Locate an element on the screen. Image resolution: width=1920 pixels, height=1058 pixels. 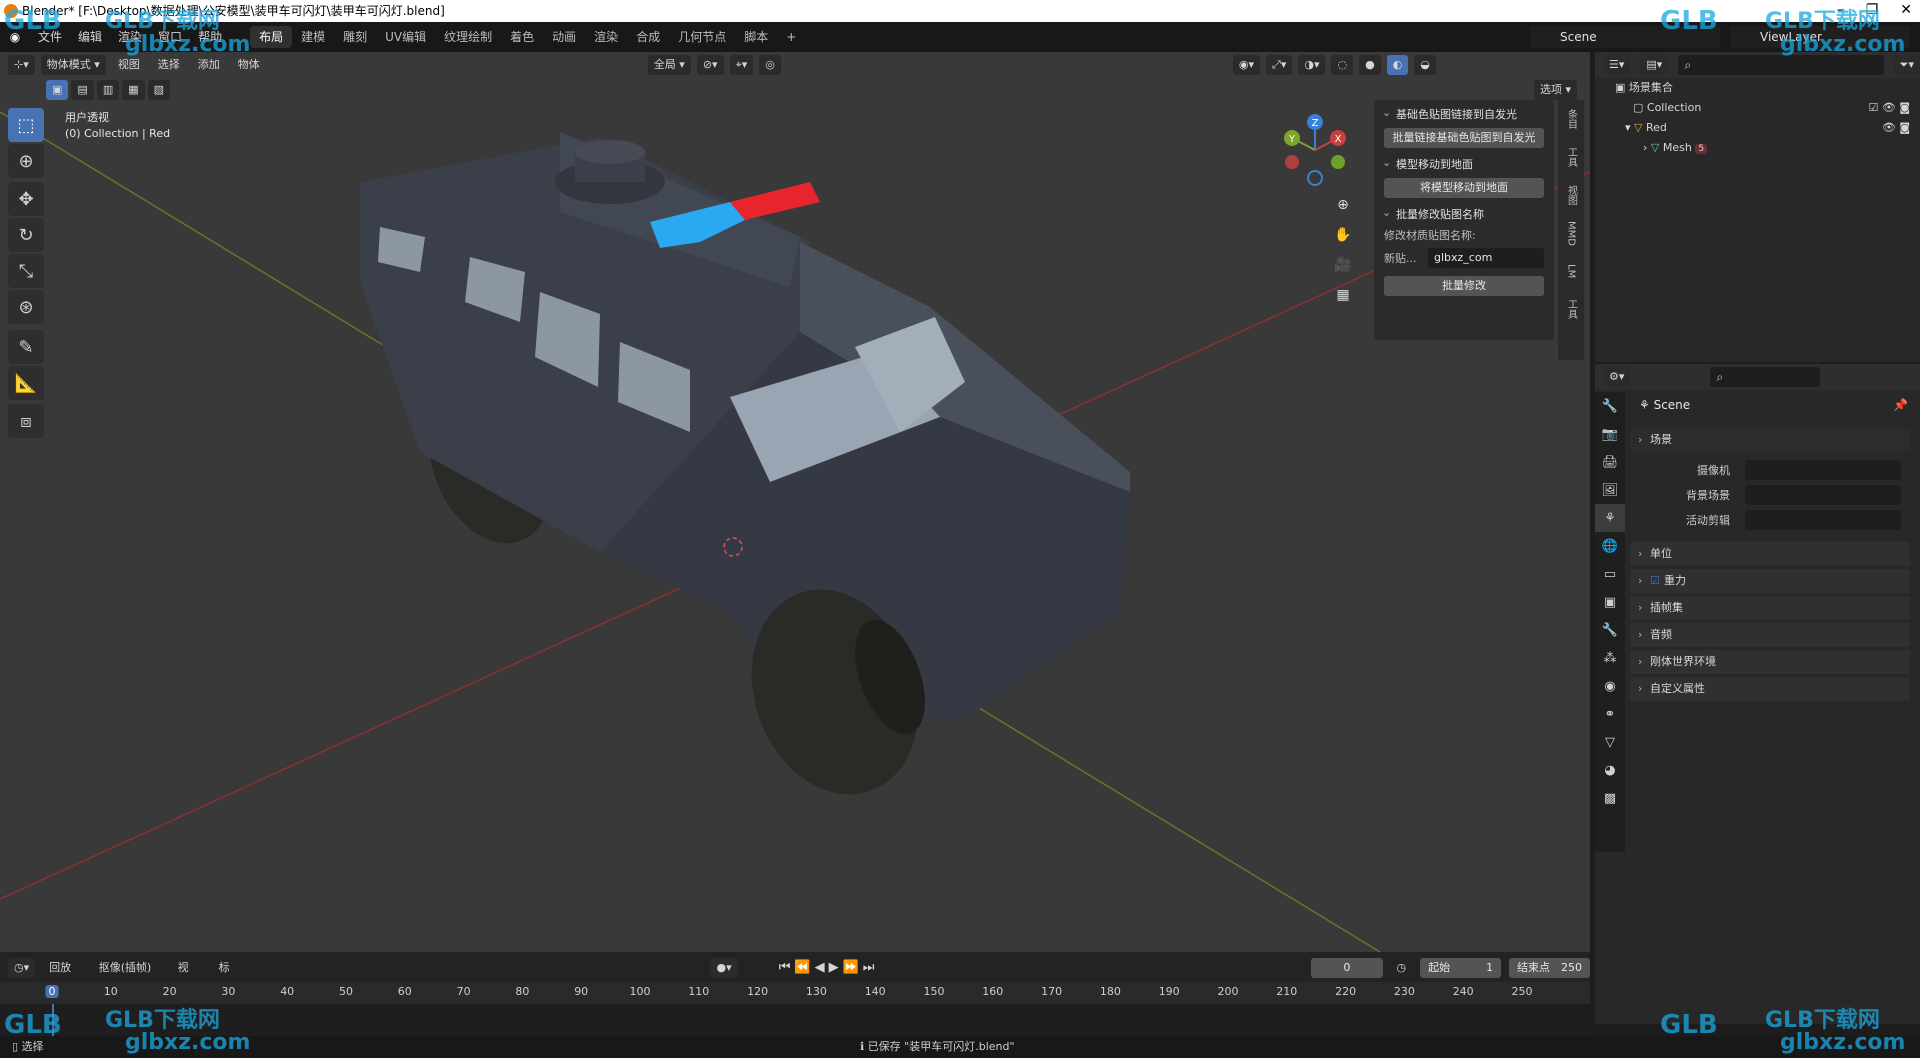
select-new-icon: ▣ is located at coordinates (57, 90).